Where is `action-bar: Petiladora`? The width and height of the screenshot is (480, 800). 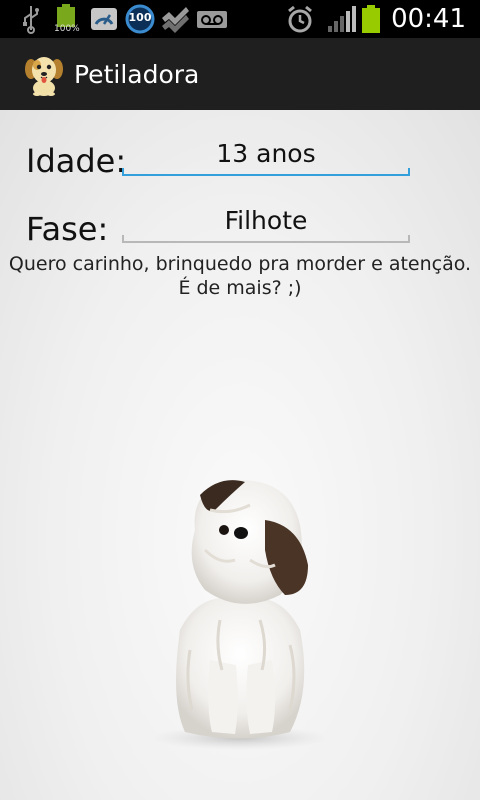 action-bar: Petiladora is located at coordinates (240, 74).